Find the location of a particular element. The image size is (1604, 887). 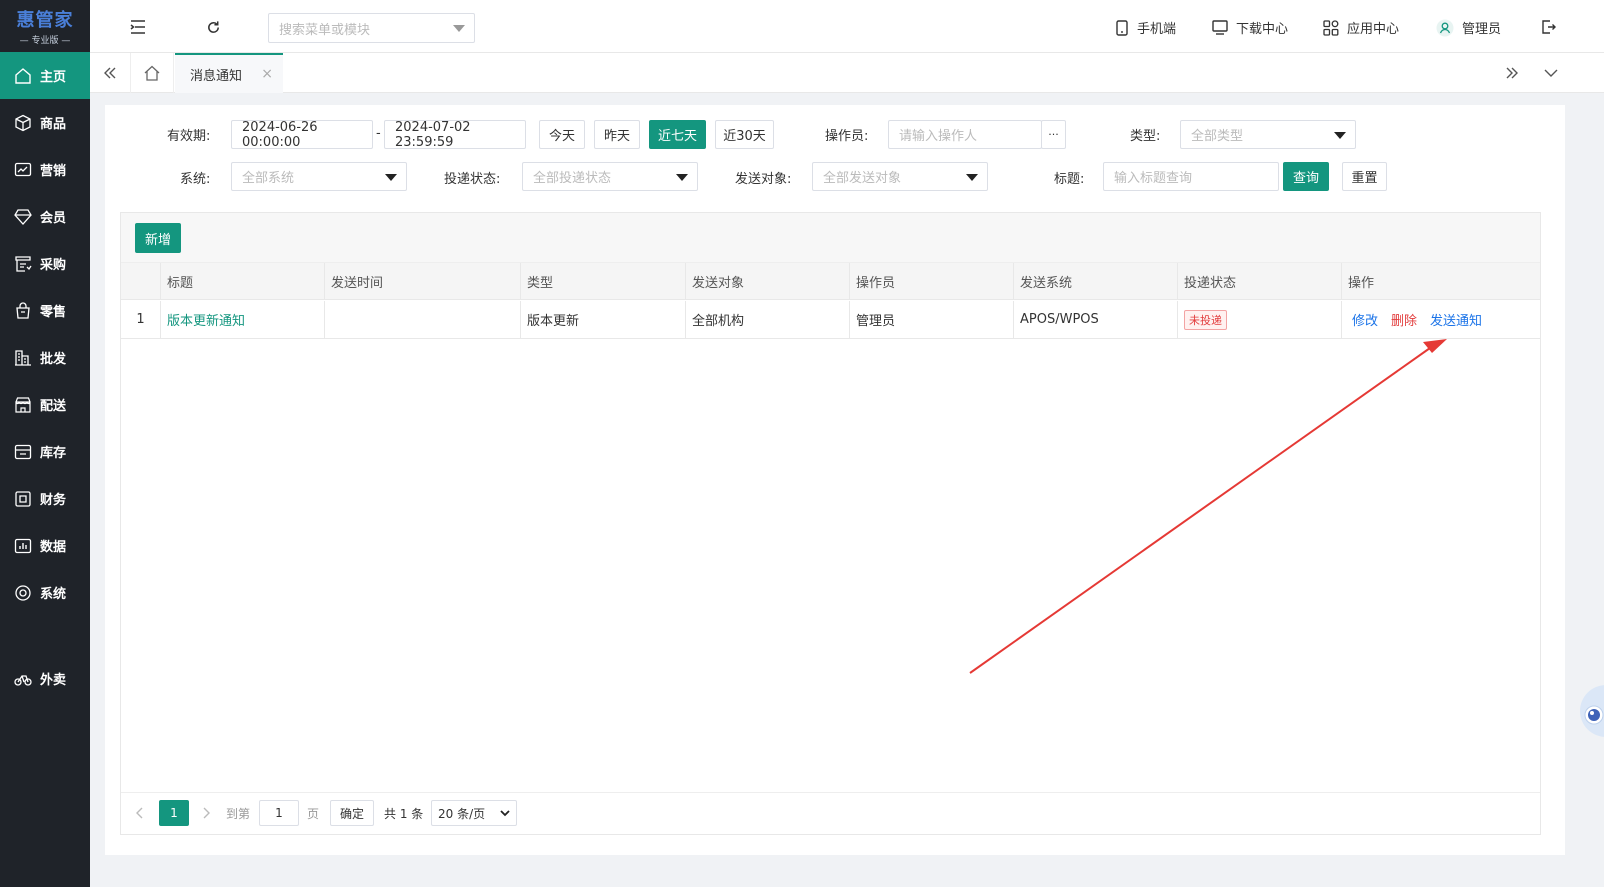

cell-actions: 修改 删除 发送通知 is located at coordinates (1440, 319).